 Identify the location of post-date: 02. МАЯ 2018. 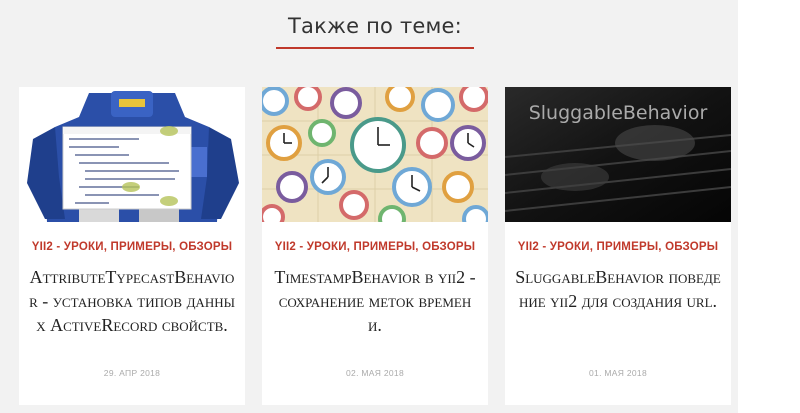
(375, 373).